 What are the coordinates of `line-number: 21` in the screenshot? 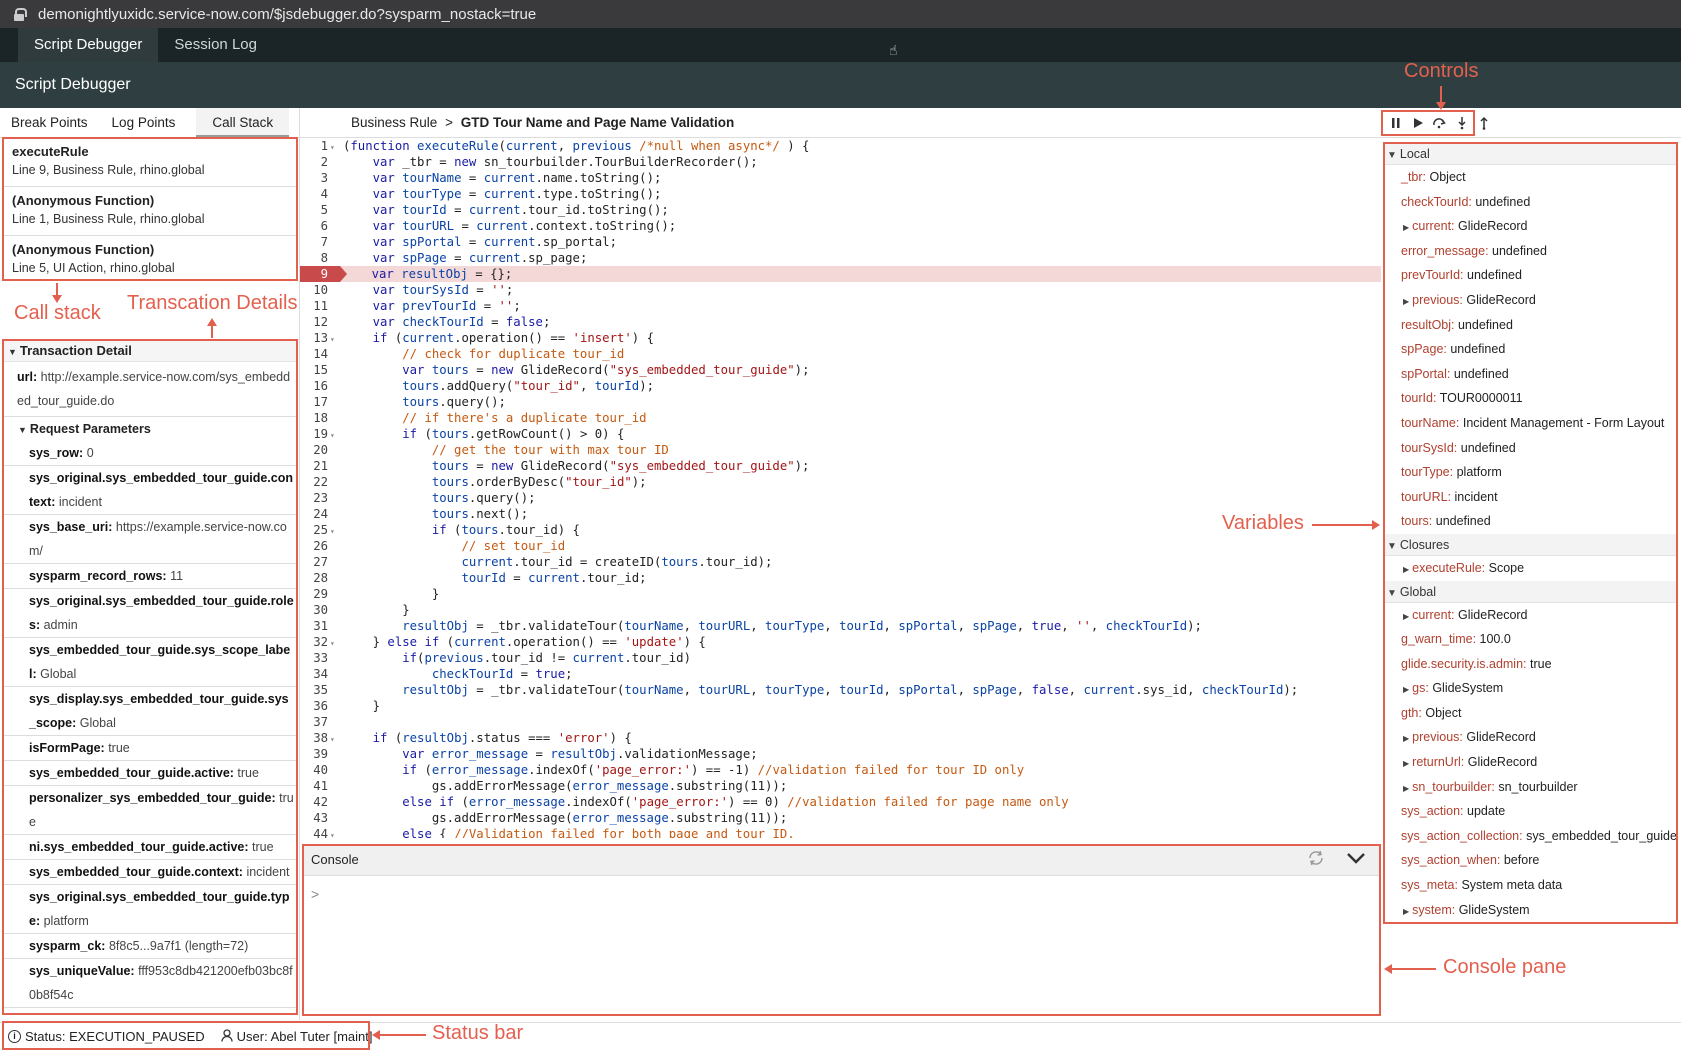 It's located at (315, 466).